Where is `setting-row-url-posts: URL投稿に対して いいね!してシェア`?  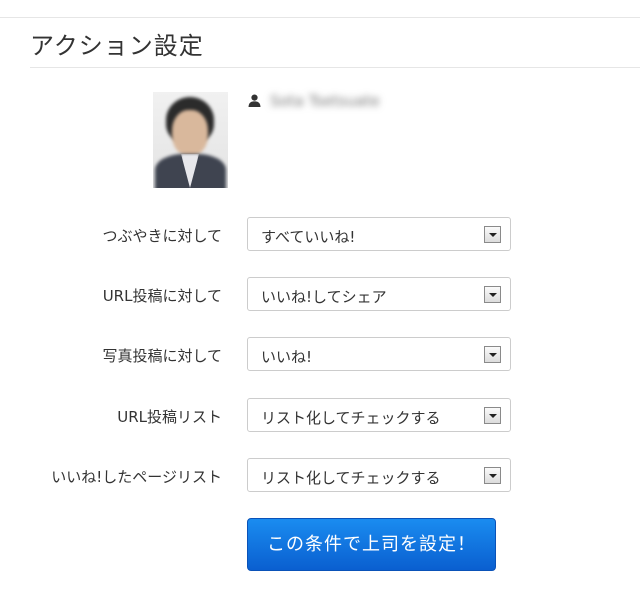 setting-row-url-posts: URL投稿に対して いいね!してシェア is located at coordinates (320, 295).